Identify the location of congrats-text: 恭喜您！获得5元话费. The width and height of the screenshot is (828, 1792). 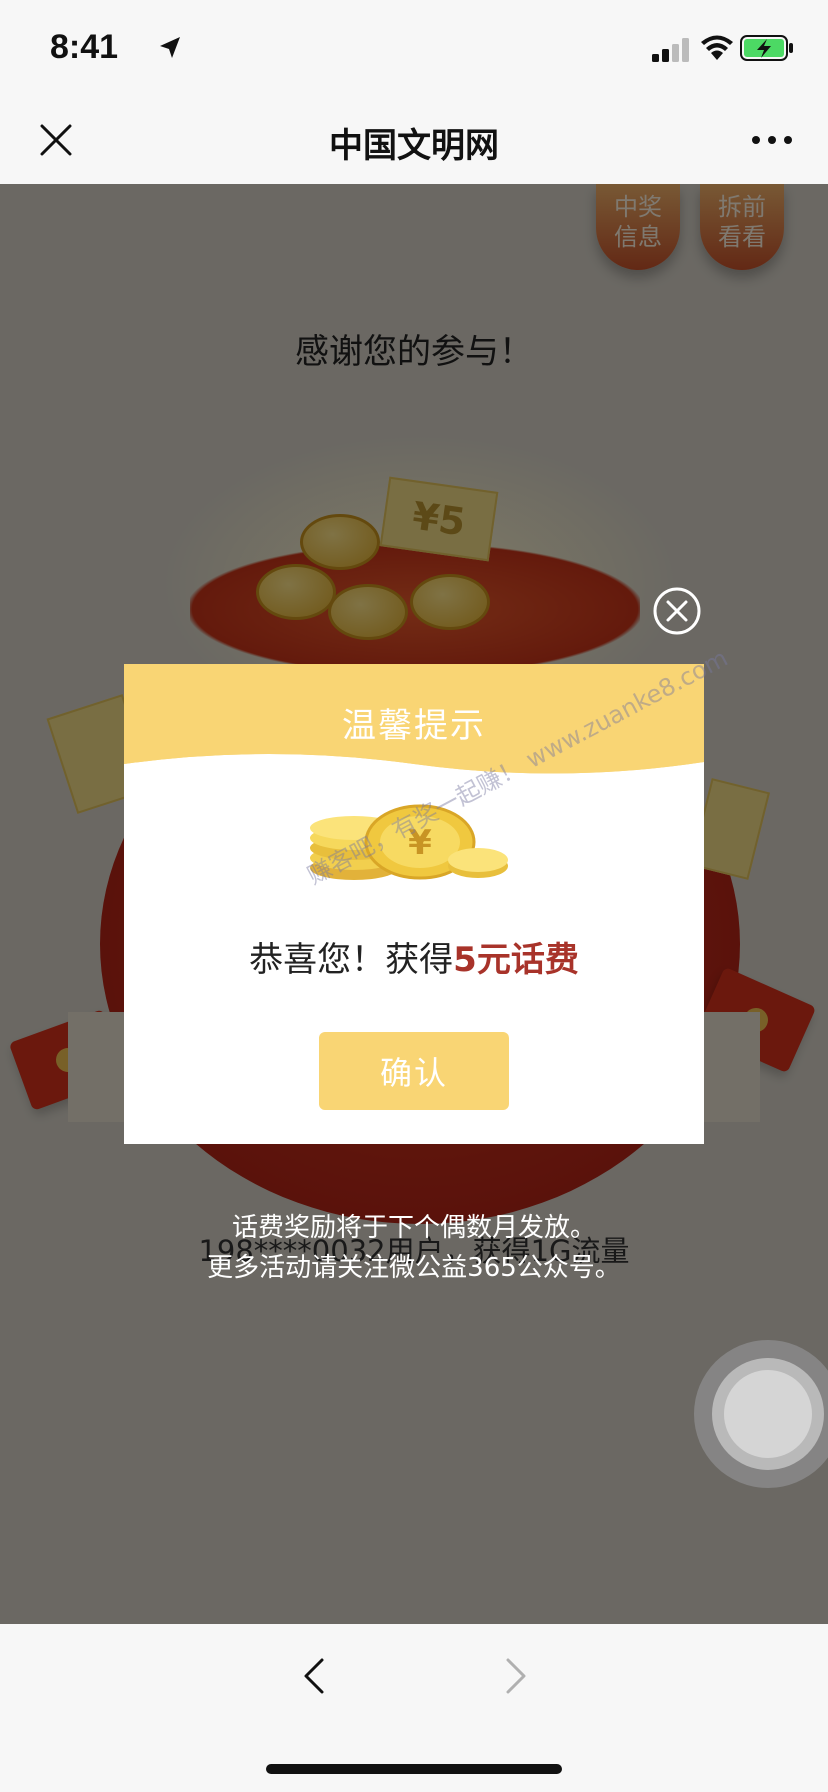
(414, 956).